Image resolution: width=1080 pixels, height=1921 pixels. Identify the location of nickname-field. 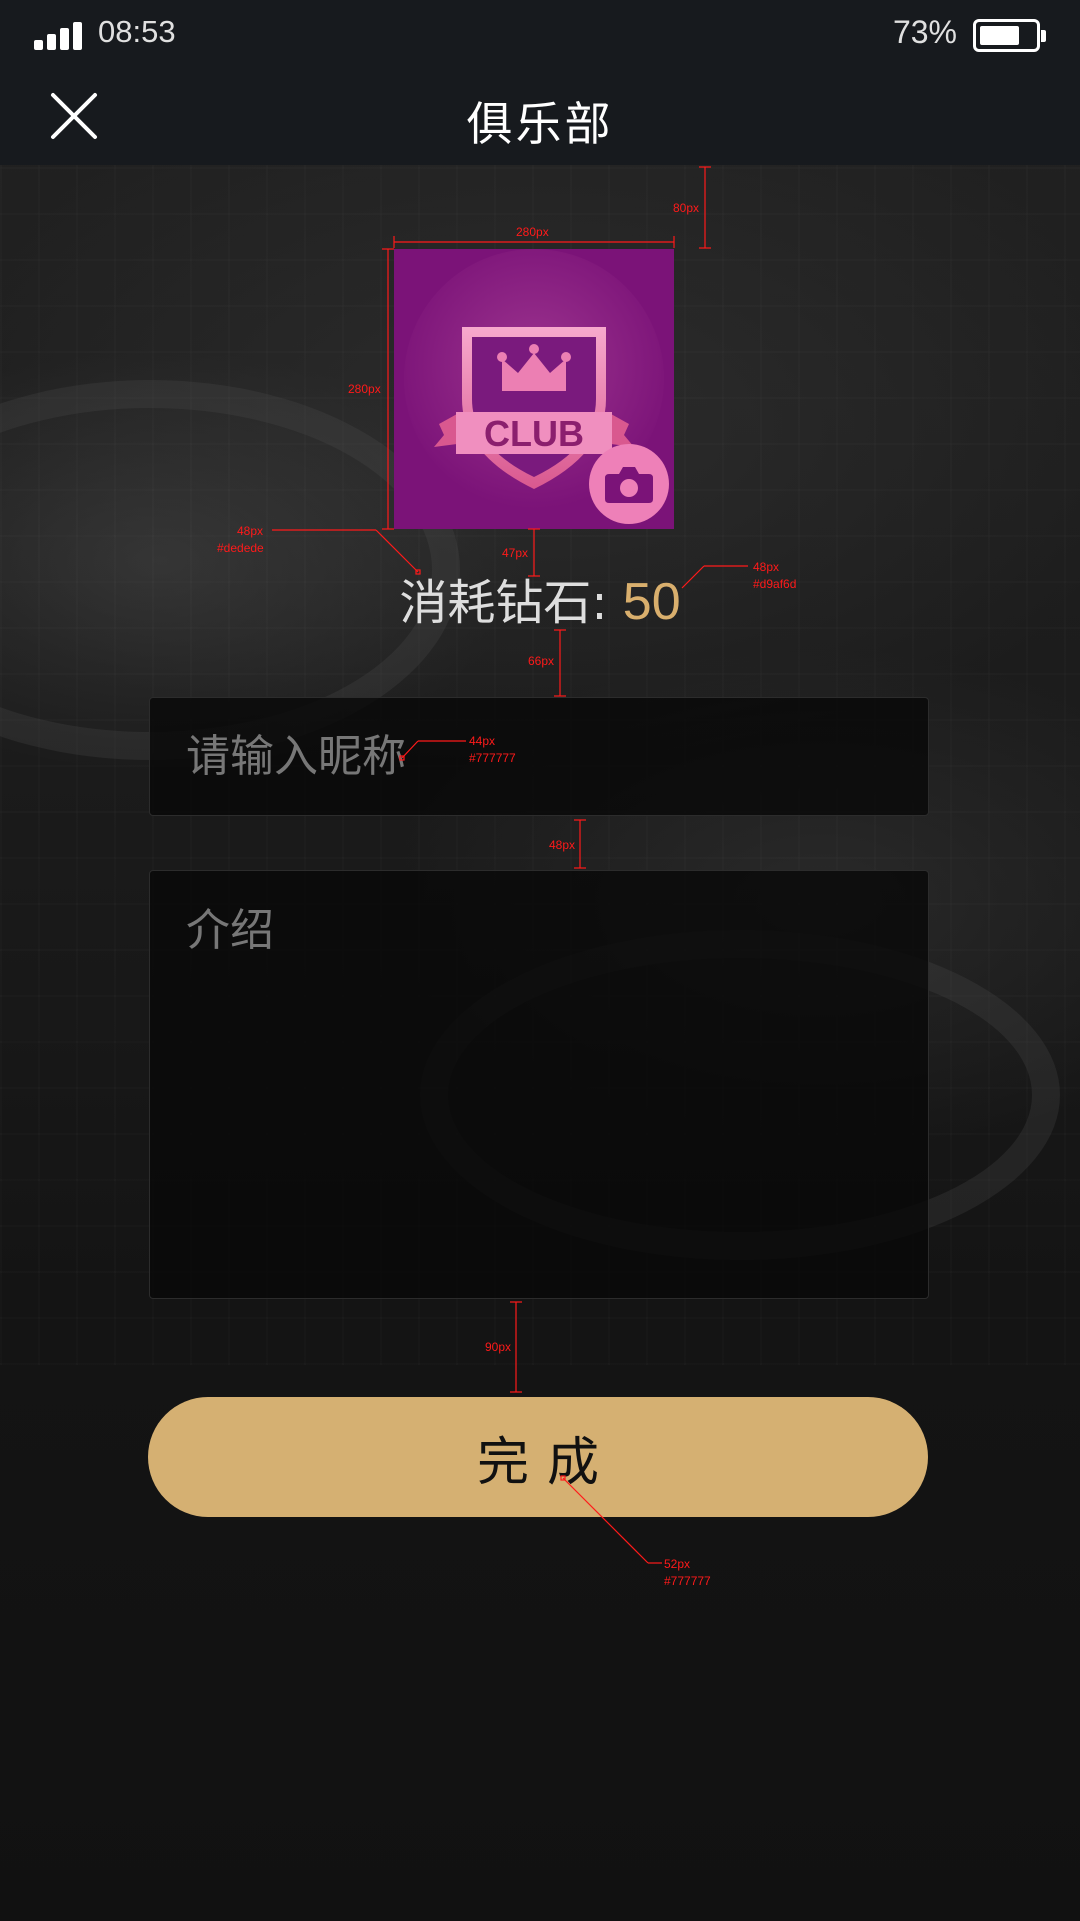
(539, 756).